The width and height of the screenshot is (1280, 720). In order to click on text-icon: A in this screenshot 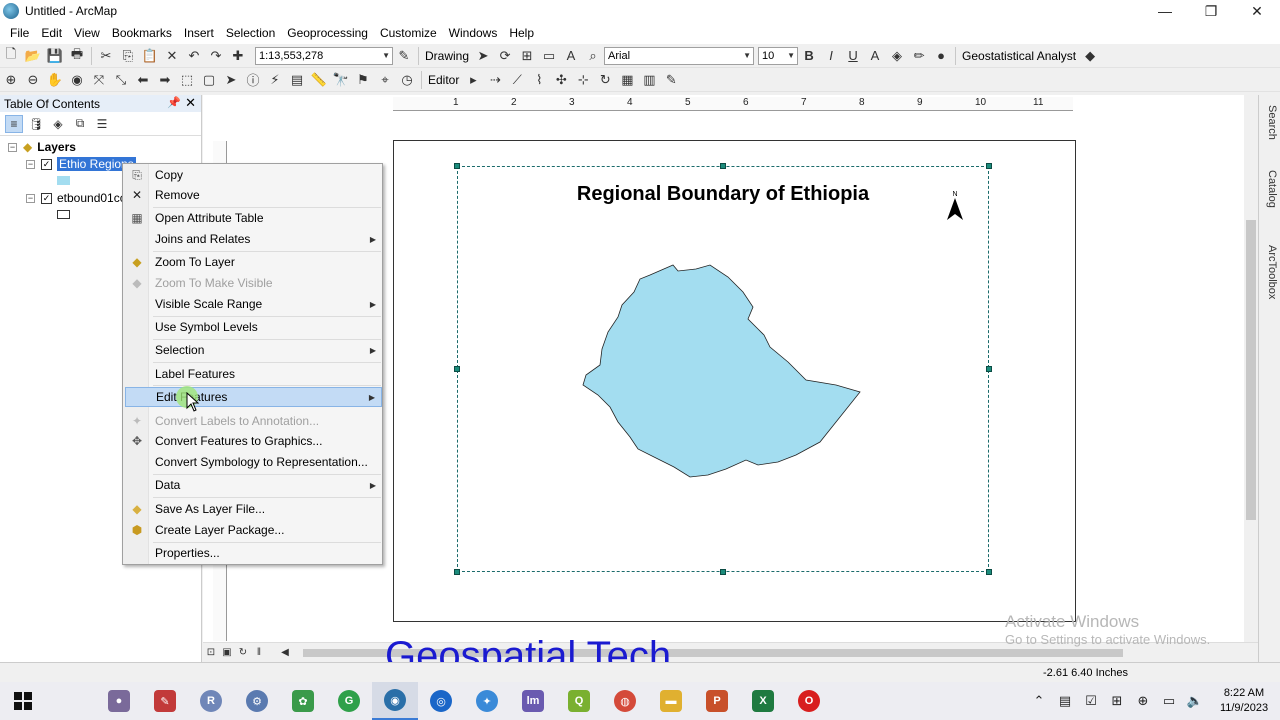, I will do `click(571, 56)`.